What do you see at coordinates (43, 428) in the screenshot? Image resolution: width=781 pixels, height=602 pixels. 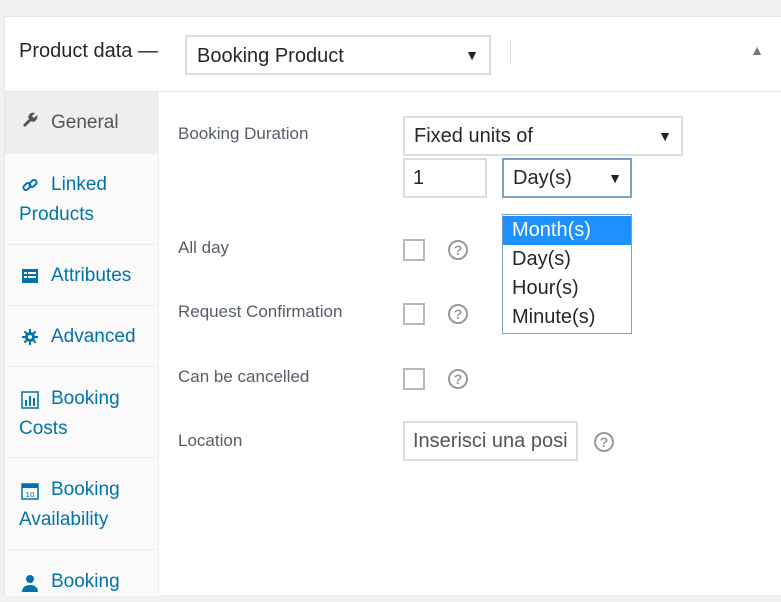 I see `tab-booking-costs-label-2: Costs` at bounding box center [43, 428].